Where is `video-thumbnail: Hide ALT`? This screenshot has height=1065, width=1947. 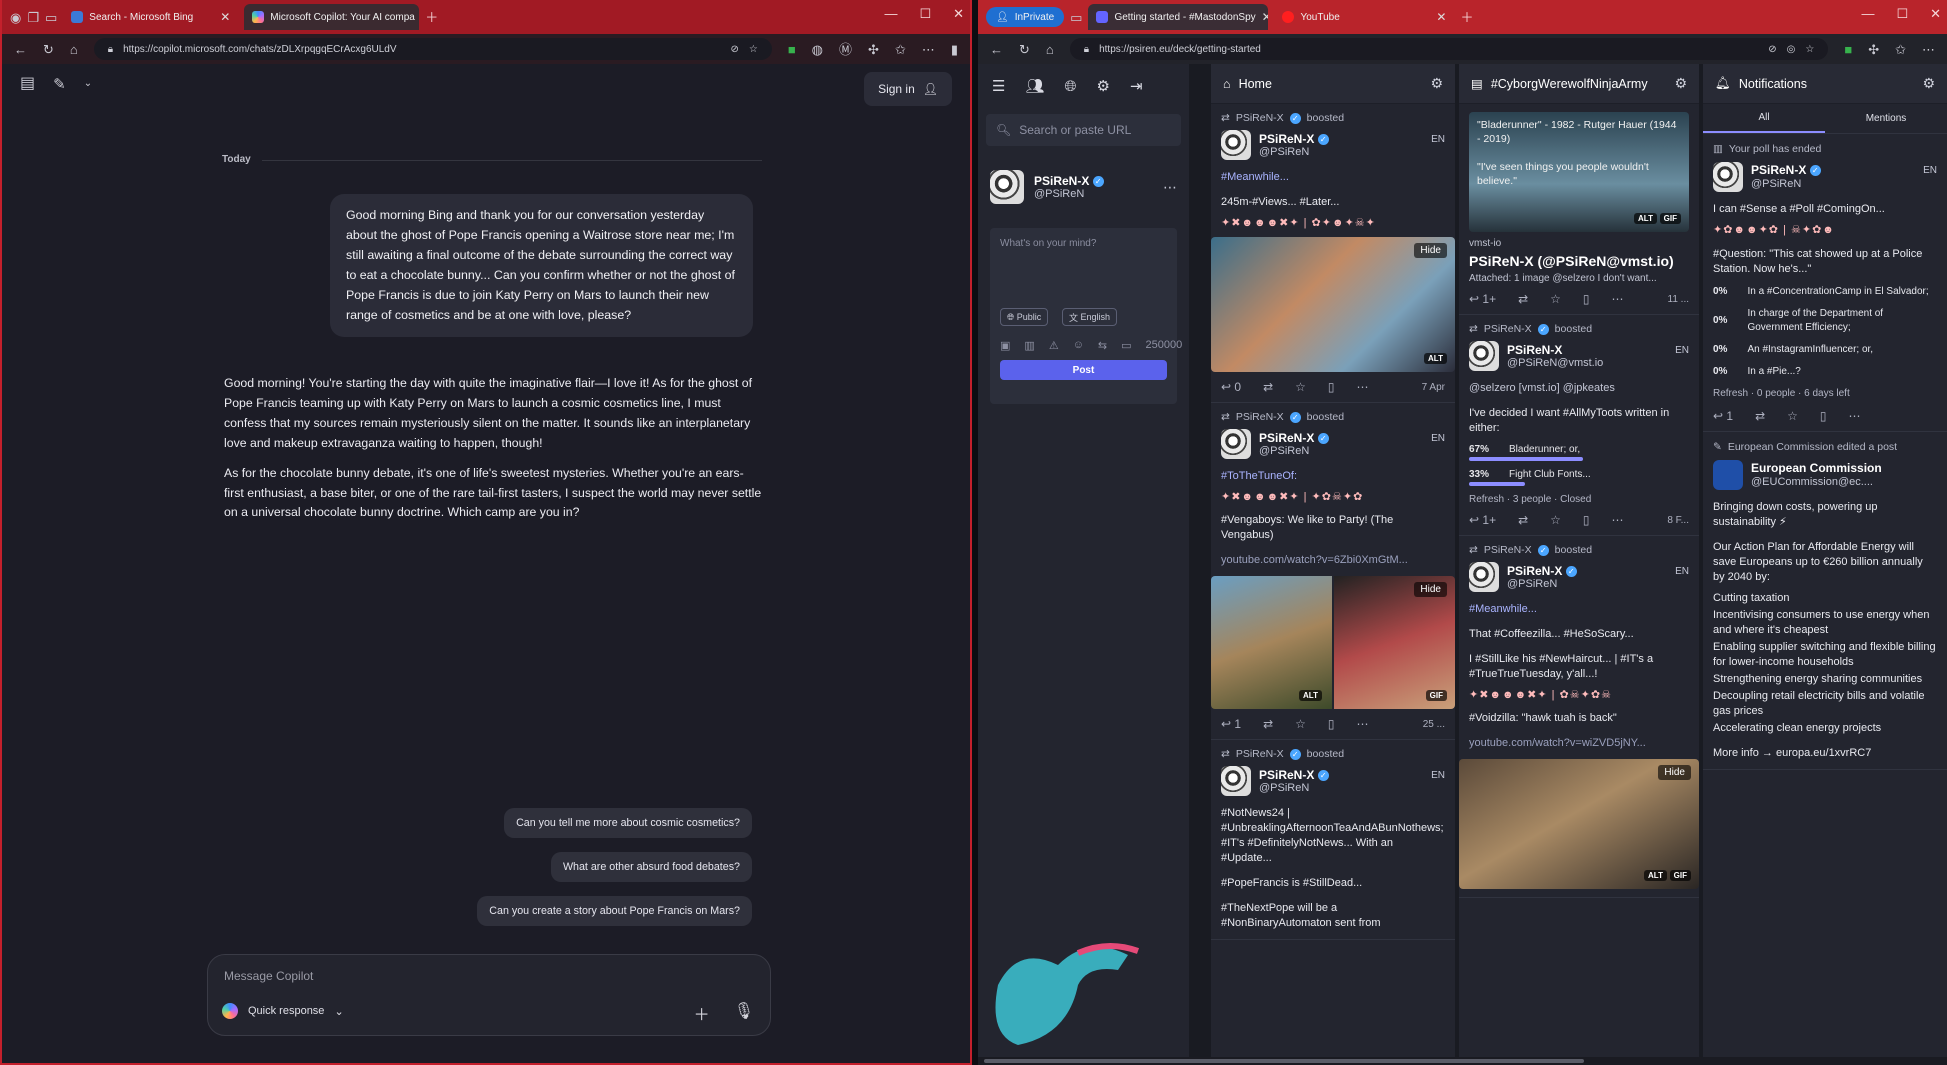 video-thumbnail: Hide ALT is located at coordinates (1333, 304).